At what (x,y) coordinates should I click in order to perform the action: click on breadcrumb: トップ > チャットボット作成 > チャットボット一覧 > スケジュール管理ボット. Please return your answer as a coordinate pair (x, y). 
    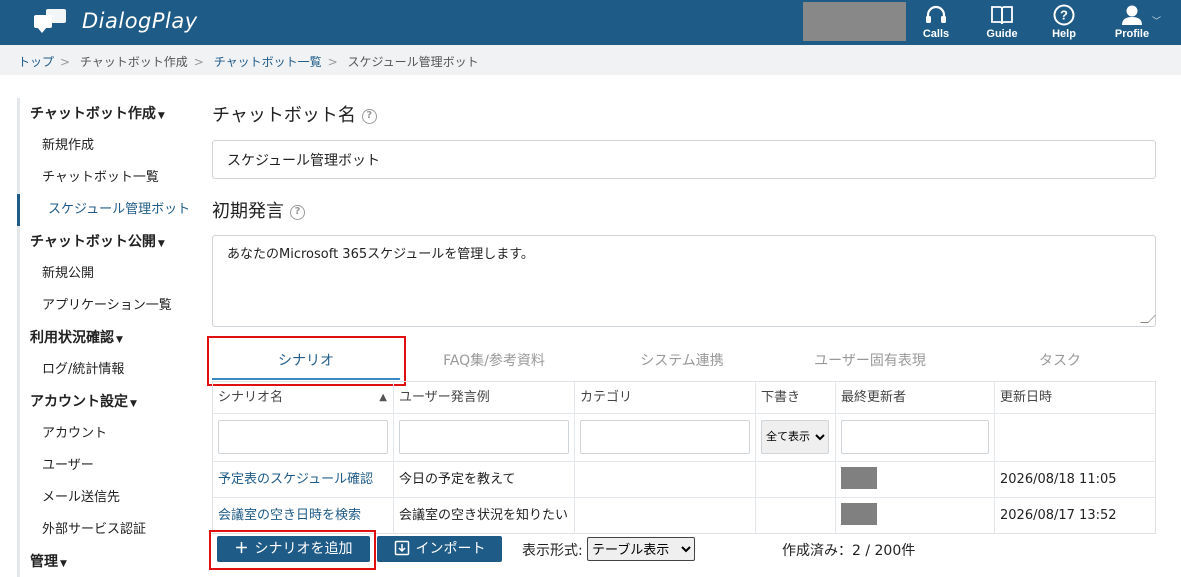
    Looking at the image, I should click on (590, 60).